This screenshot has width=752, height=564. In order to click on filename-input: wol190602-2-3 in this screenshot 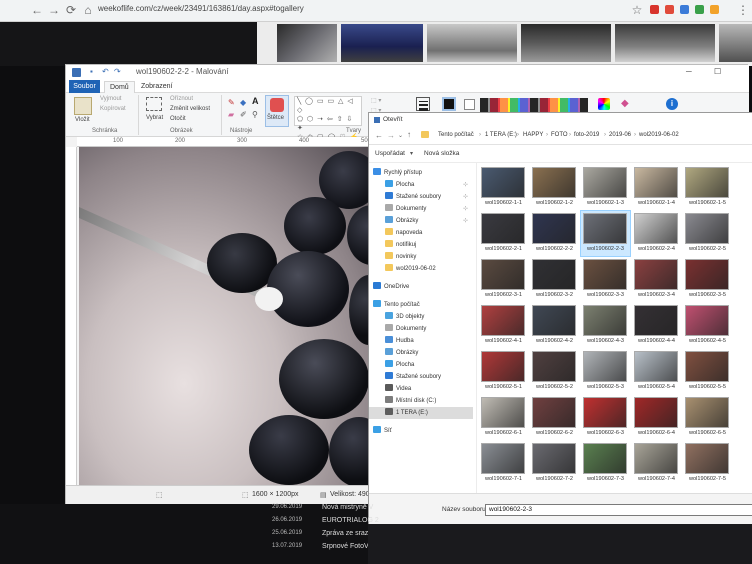, I will do `click(618, 510)`.